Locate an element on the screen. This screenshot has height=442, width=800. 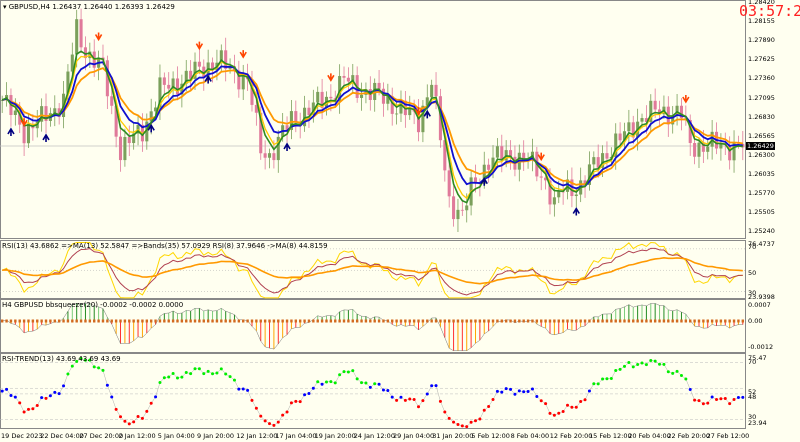
time-axis-label: 19 Jan 20:00 is located at coordinates (335, 436).